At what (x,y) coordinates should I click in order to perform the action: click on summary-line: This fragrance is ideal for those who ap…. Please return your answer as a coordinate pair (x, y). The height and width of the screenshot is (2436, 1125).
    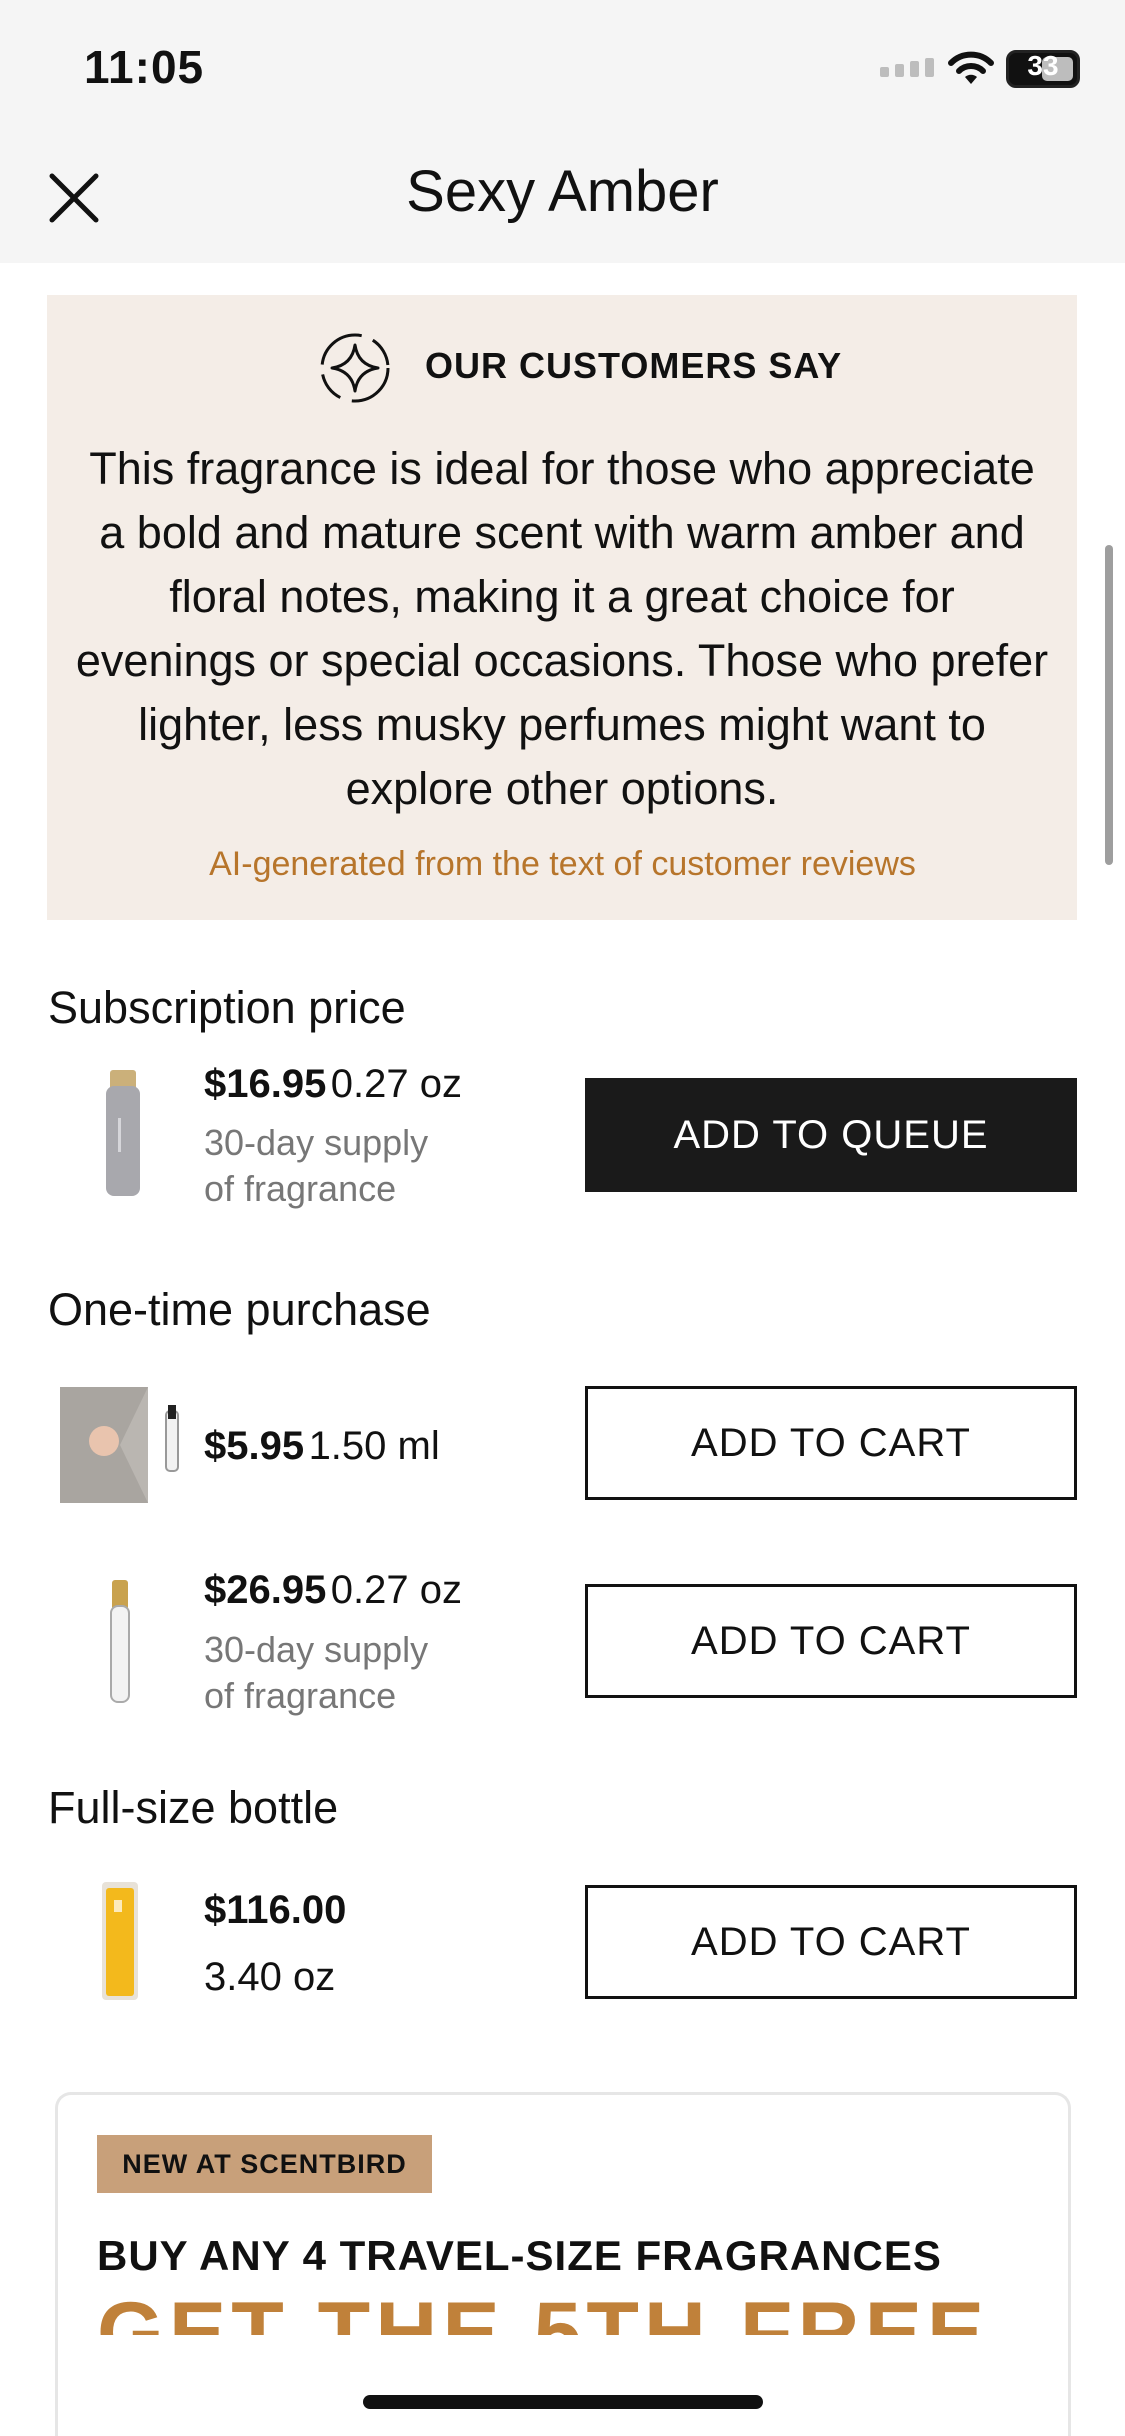
    Looking at the image, I should click on (562, 468).